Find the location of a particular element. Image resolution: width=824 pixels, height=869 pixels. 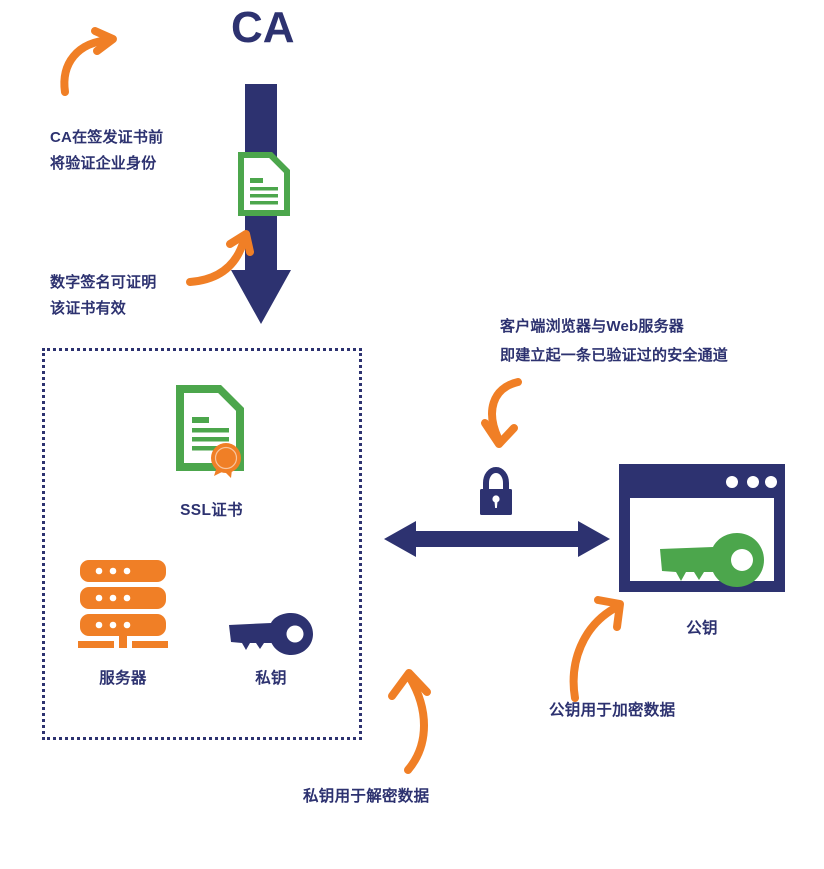

caption-server: 服务器 is located at coordinates (123, 678).